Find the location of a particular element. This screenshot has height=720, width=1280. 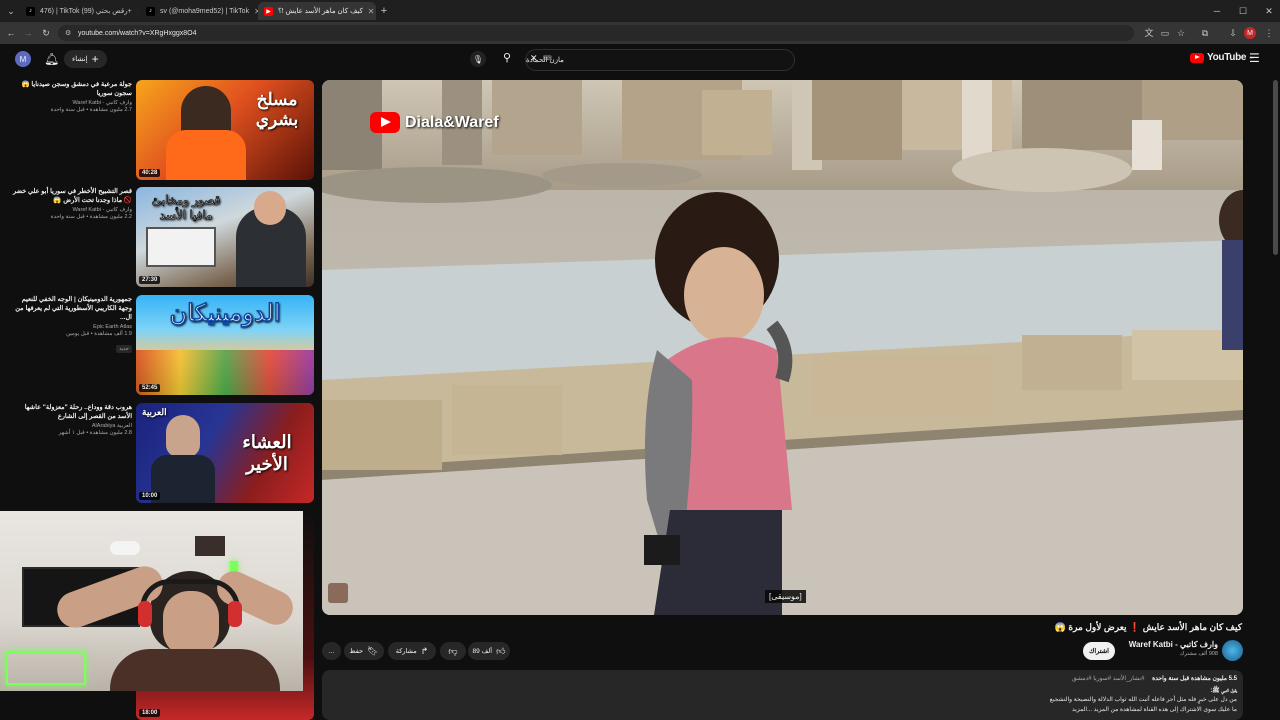

share-button: مشاركة ↱ is located at coordinates (412, 651).